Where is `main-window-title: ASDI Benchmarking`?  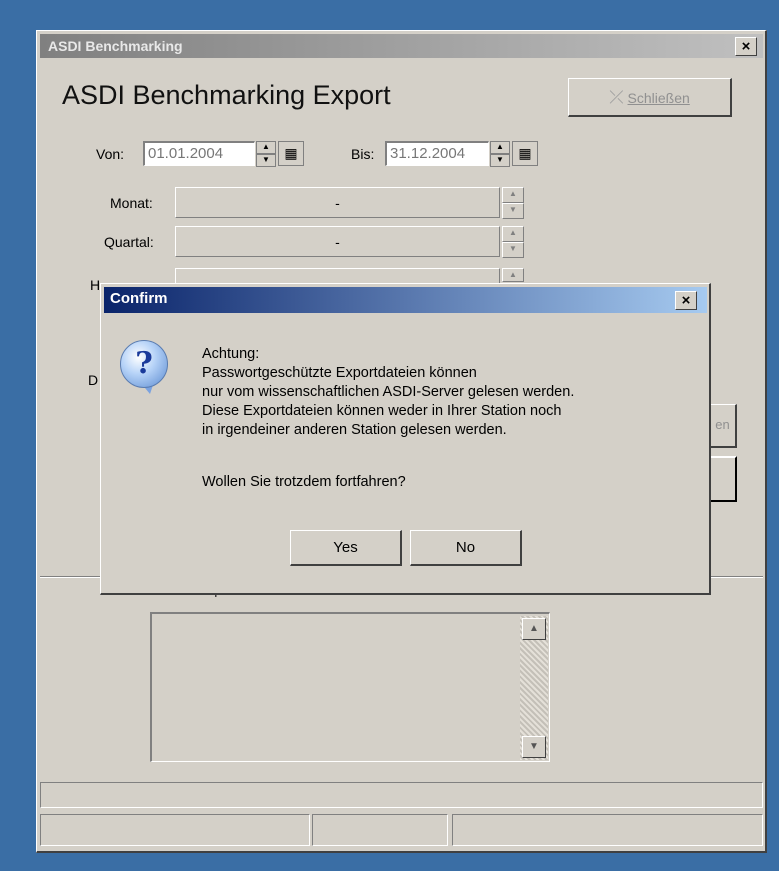 main-window-title: ASDI Benchmarking is located at coordinates (115, 46).